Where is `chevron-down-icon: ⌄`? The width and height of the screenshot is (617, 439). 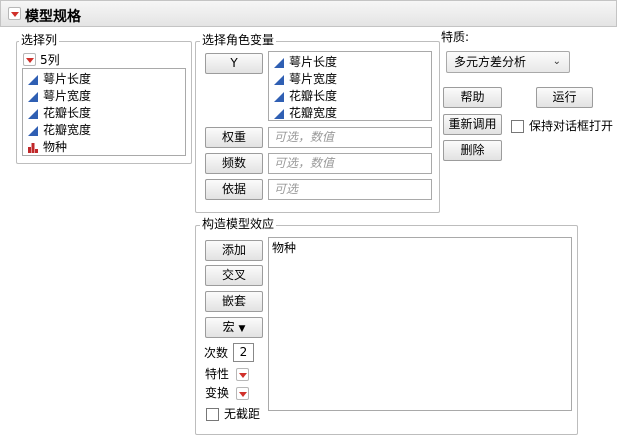
chevron-down-icon: ⌄ is located at coordinates (556, 61).